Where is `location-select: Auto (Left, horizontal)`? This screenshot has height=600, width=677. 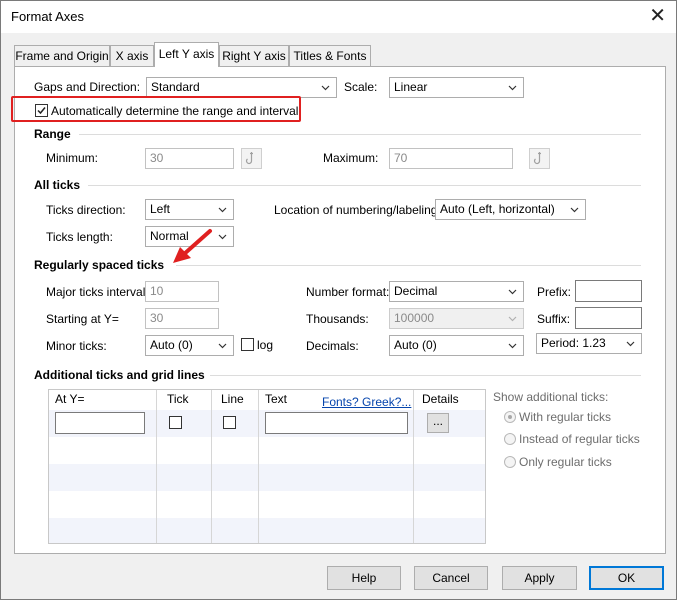 location-select: Auto (Left, horizontal) is located at coordinates (510, 209).